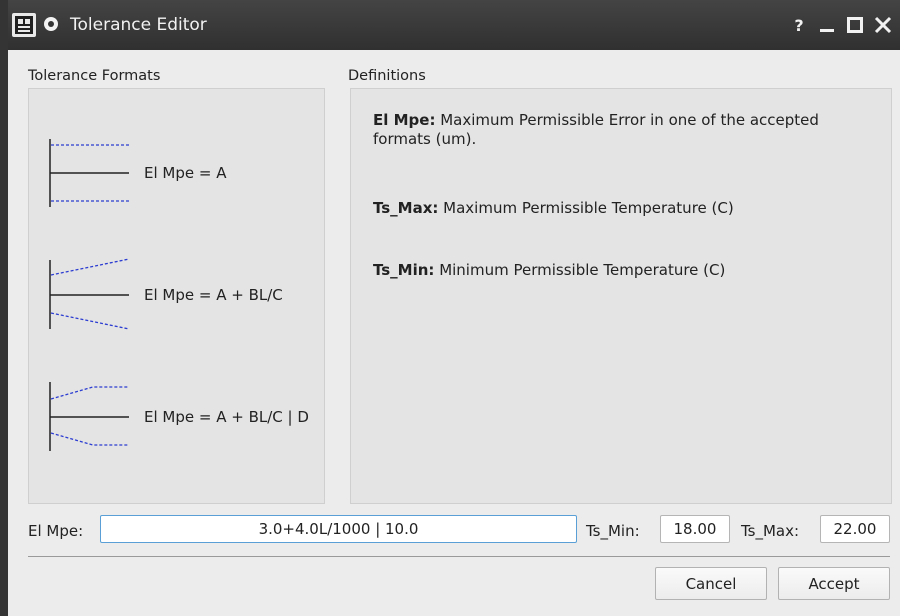 The width and height of the screenshot is (900, 616). I want to click on format-diagram-linear-capped, so click(89, 416).